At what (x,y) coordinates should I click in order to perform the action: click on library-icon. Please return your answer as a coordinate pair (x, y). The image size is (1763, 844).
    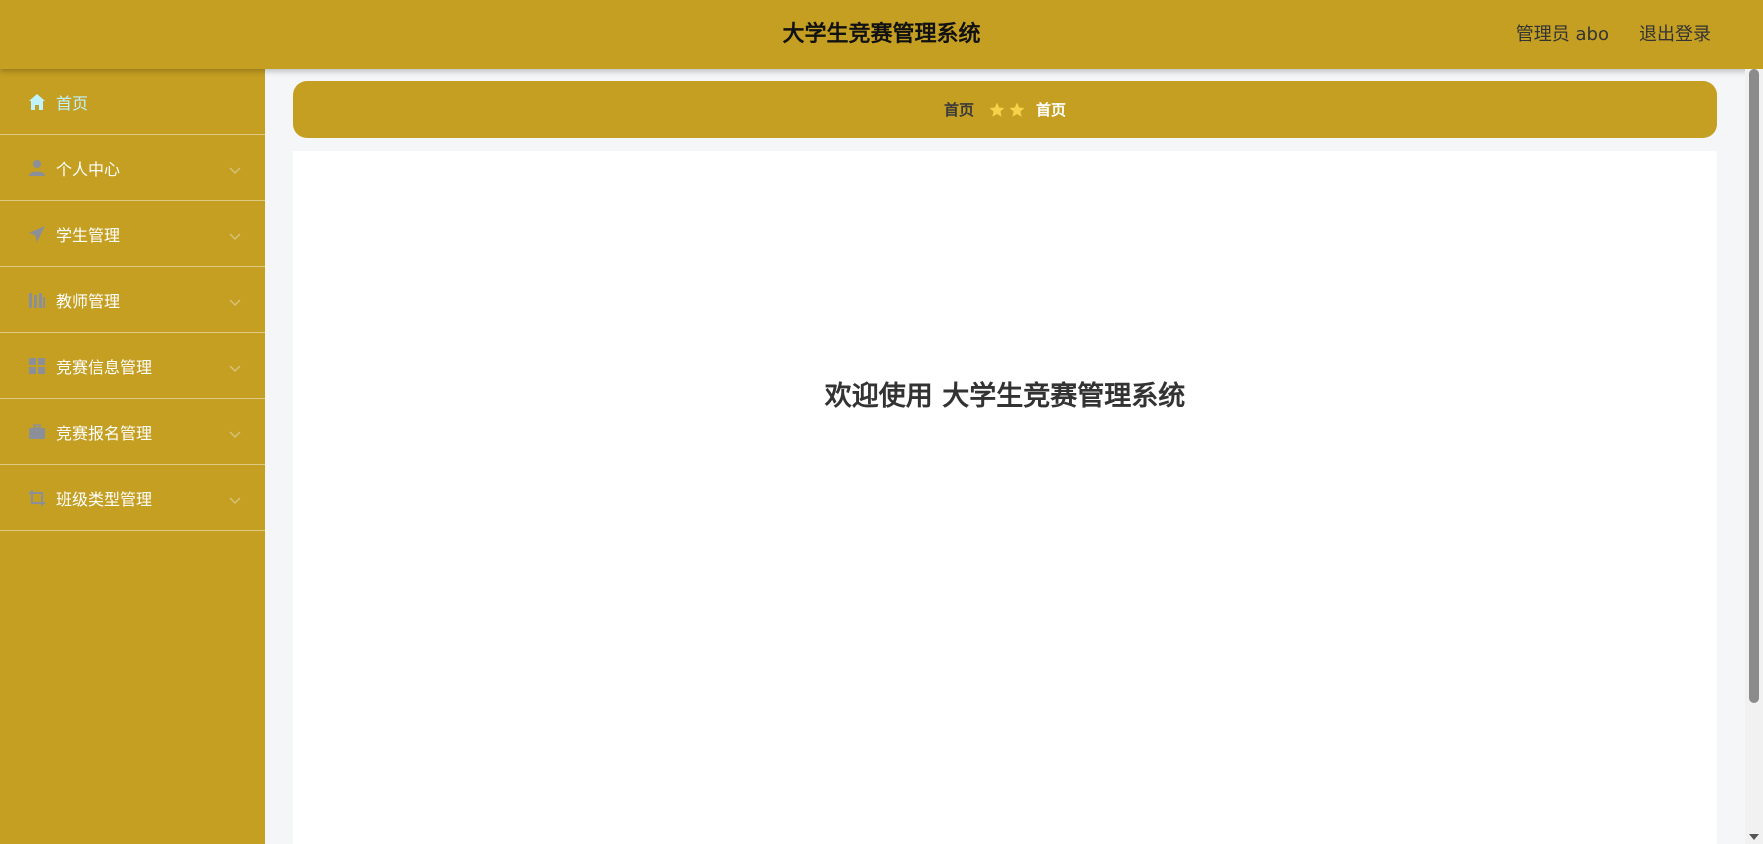
    Looking at the image, I should click on (37, 300).